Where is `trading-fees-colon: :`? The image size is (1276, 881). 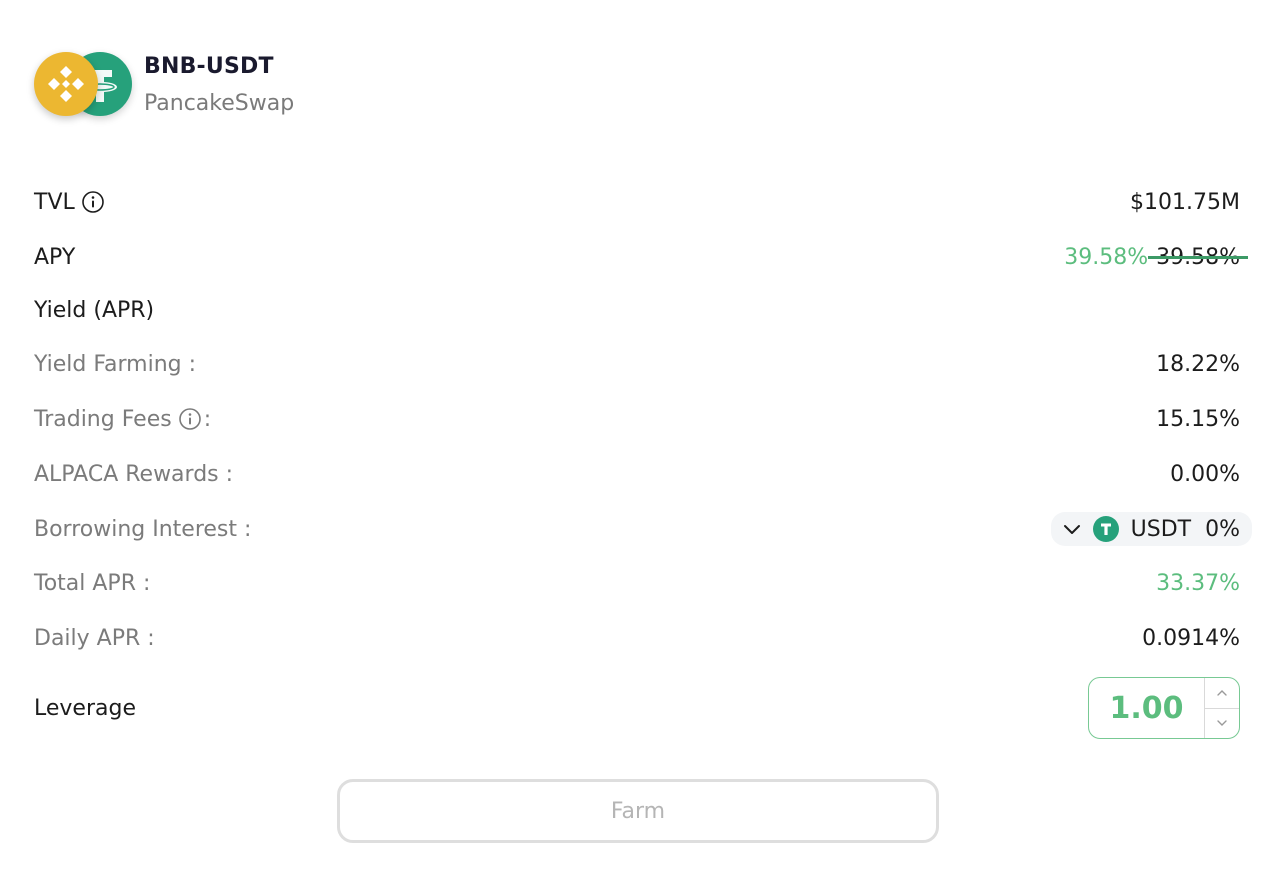 trading-fees-colon: : is located at coordinates (207, 419).